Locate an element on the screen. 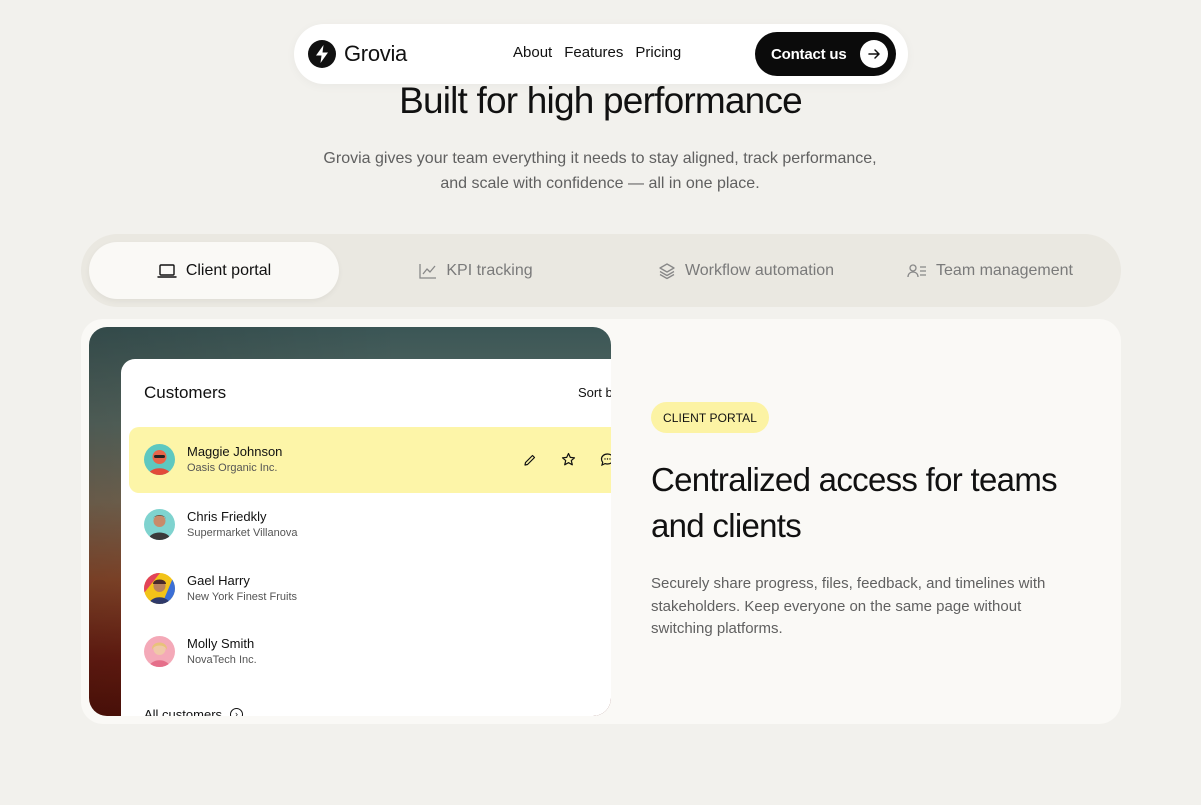 The image size is (1201, 805). laptop-icon is located at coordinates (167, 270).